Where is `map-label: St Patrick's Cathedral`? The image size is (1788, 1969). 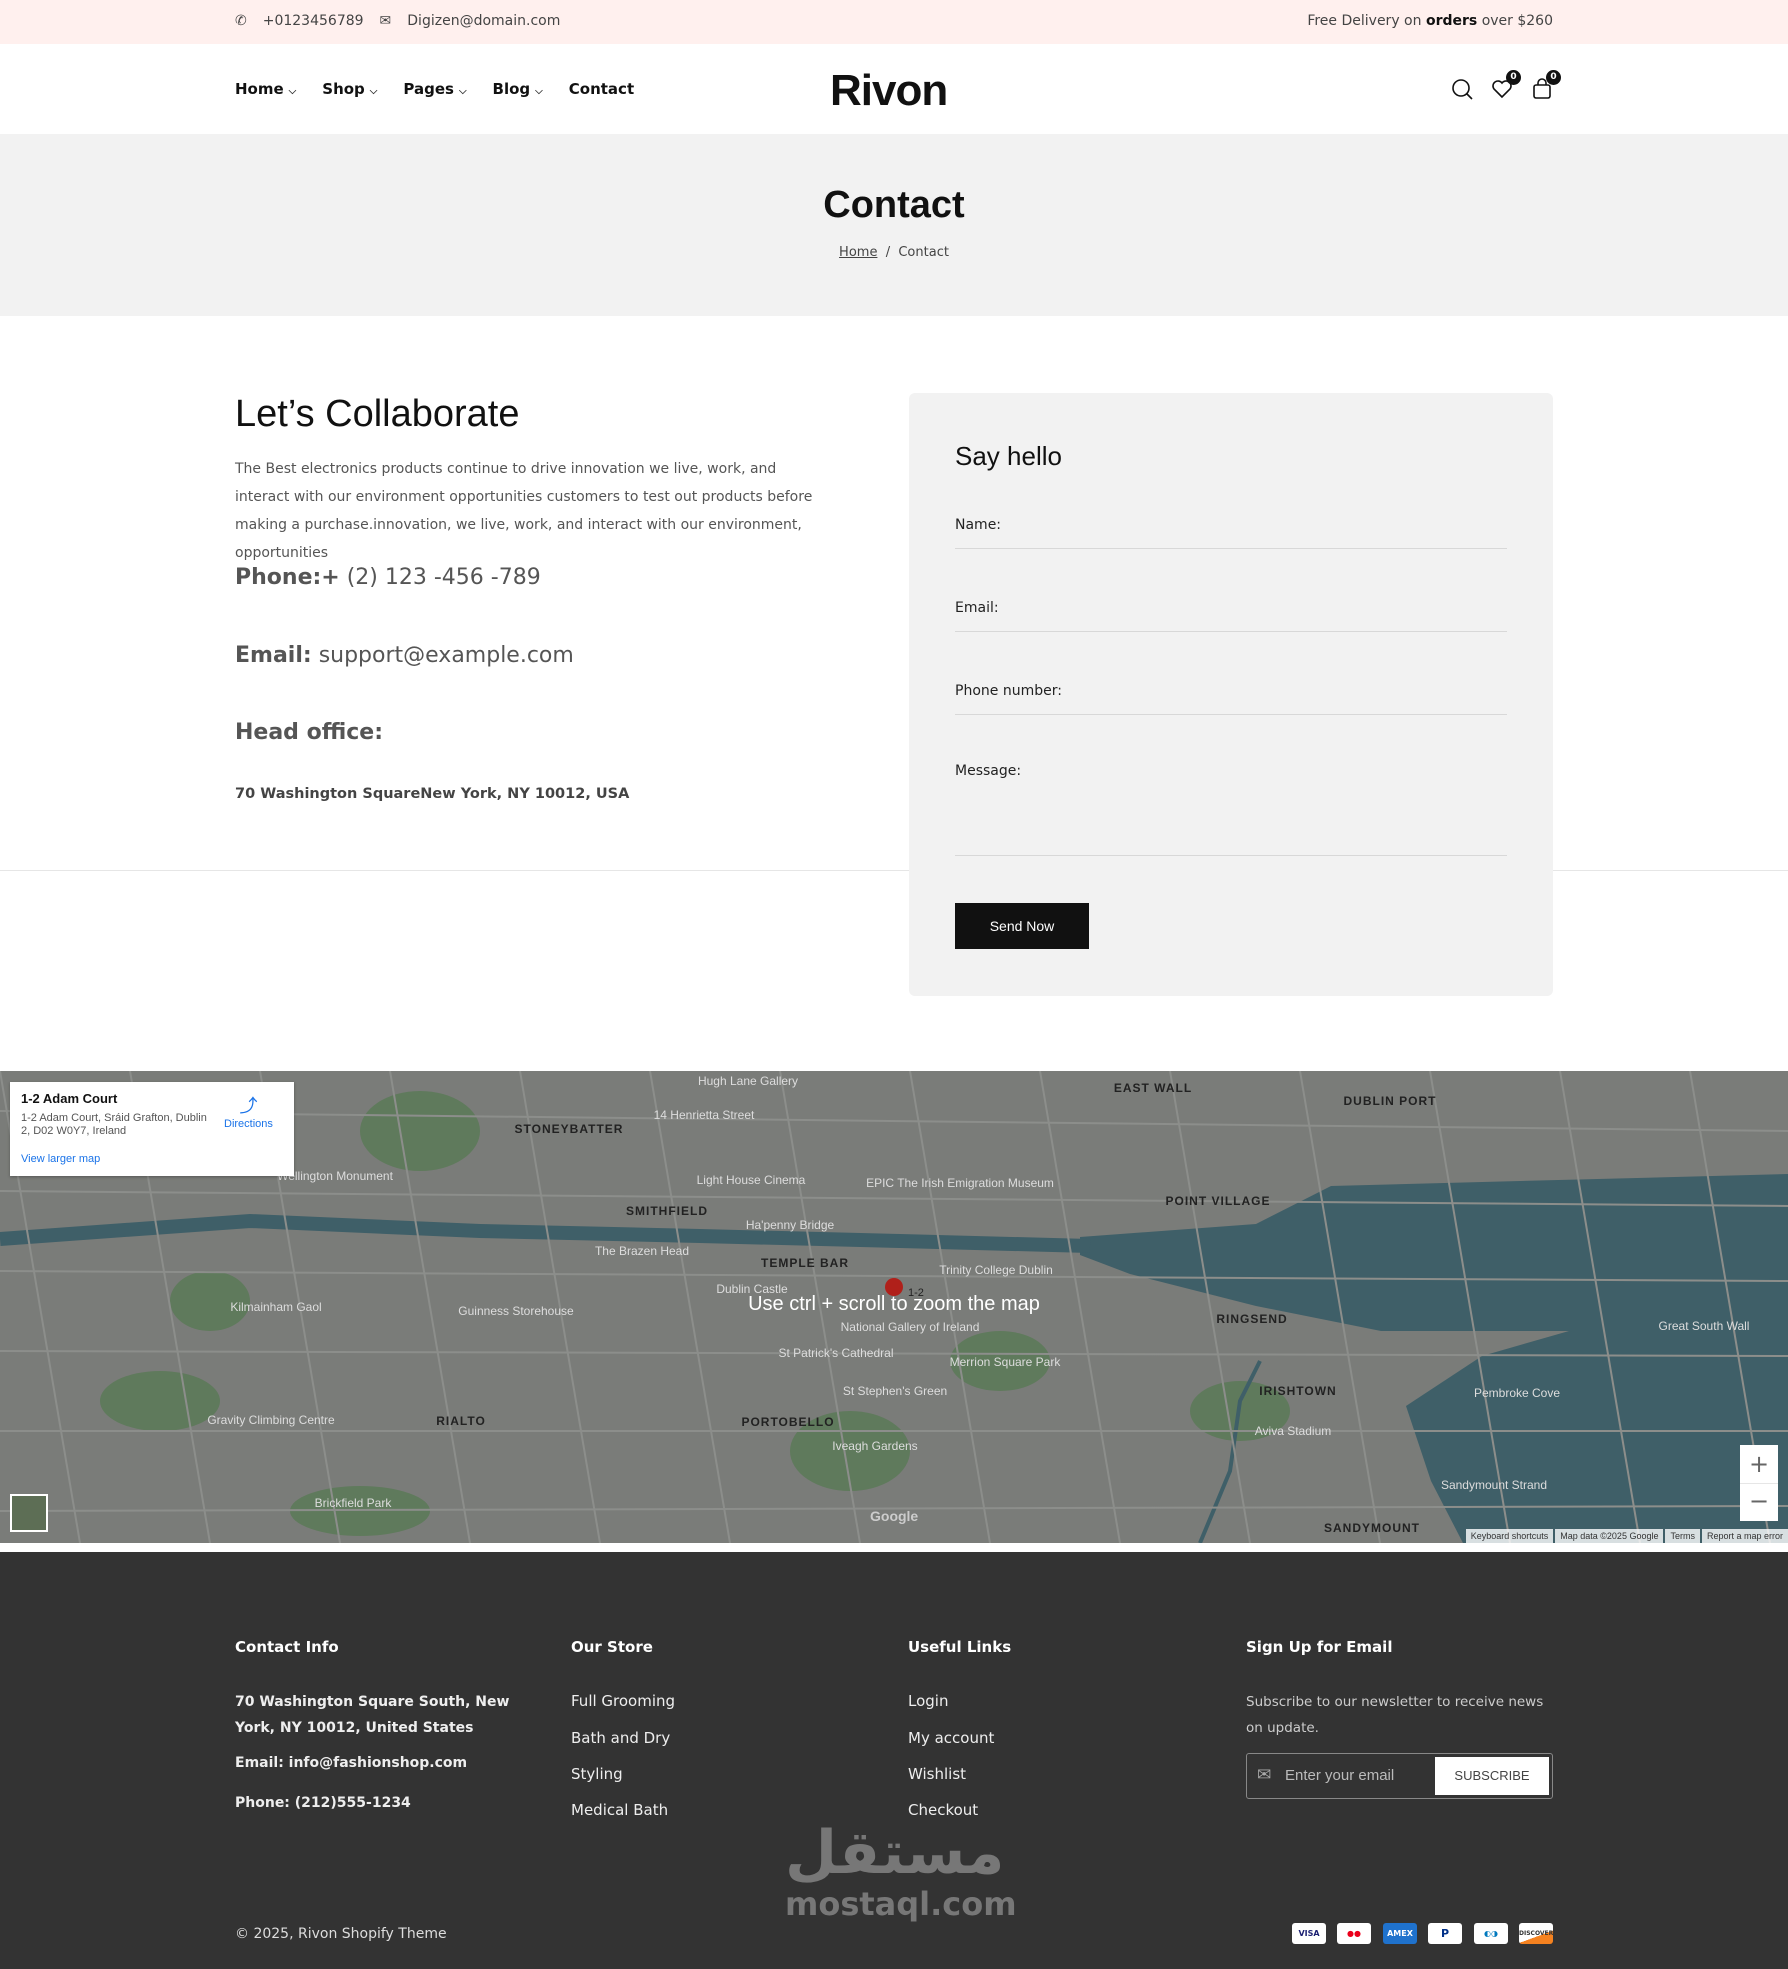 map-label: St Patrick's Cathedral is located at coordinates (835, 1353).